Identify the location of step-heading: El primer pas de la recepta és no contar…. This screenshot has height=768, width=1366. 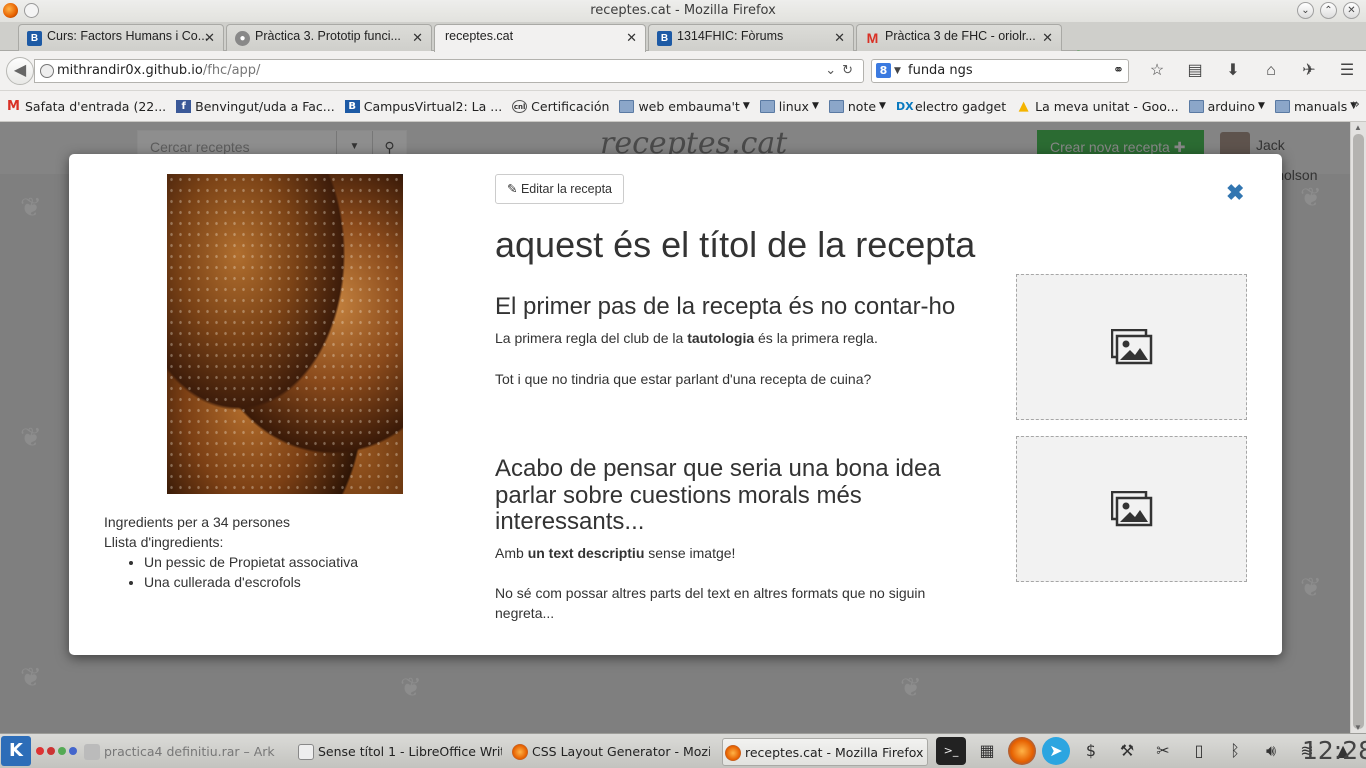
(725, 306).